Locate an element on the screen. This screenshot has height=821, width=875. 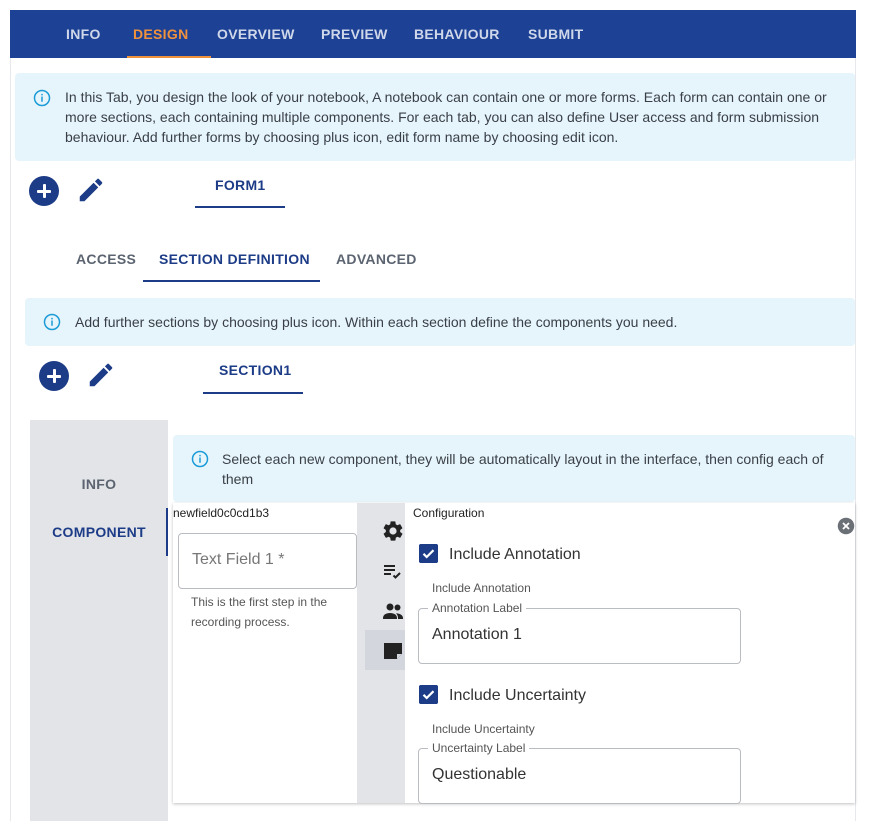
include-annotation-checkbox is located at coordinates (428, 553).